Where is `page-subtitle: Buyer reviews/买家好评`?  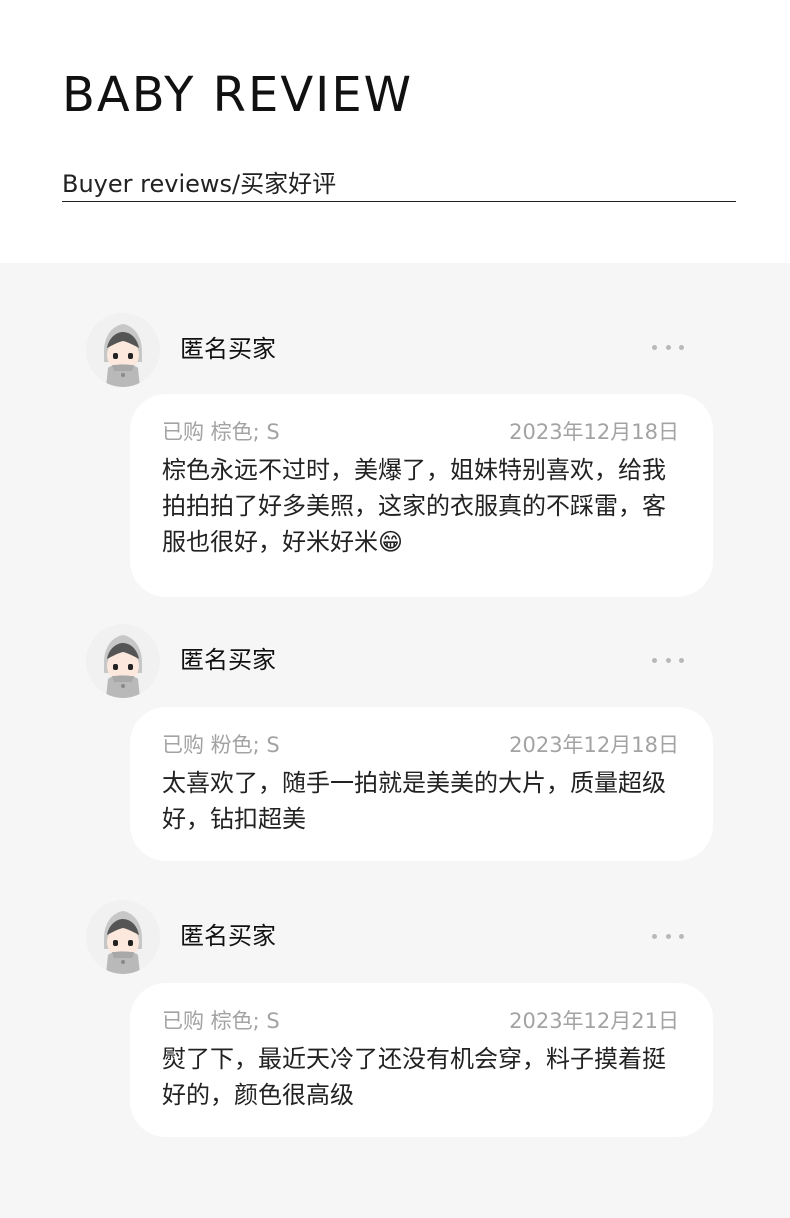 page-subtitle: Buyer reviews/买家好评 is located at coordinates (199, 184).